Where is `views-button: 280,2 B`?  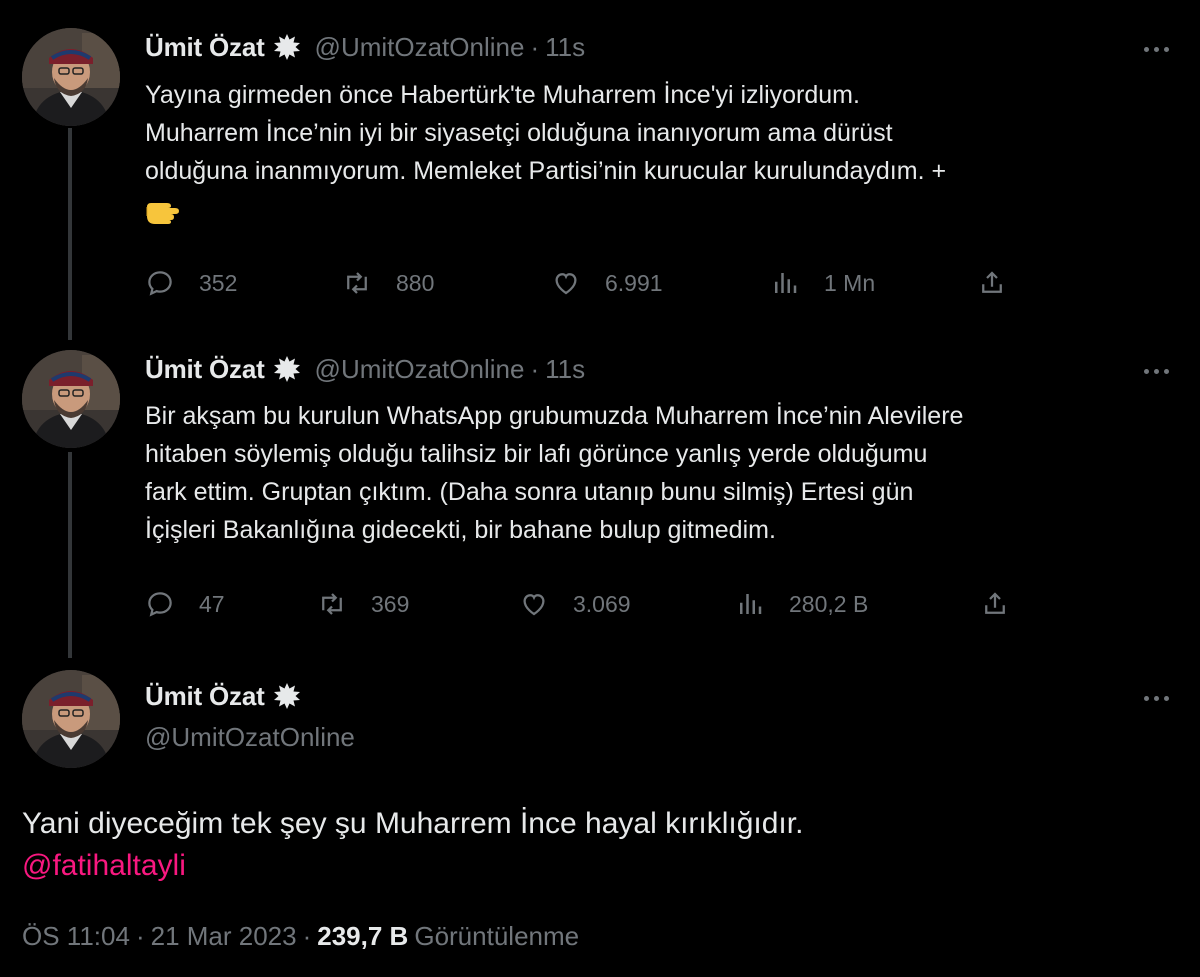 views-button: 280,2 B is located at coordinates (801, 604).